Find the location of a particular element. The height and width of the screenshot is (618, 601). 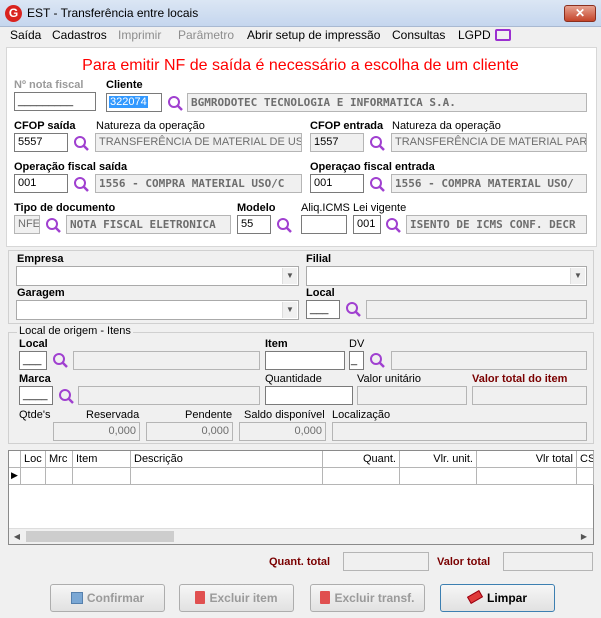

row-pointer-icon: ▶ is located at coordinates (15, 476).